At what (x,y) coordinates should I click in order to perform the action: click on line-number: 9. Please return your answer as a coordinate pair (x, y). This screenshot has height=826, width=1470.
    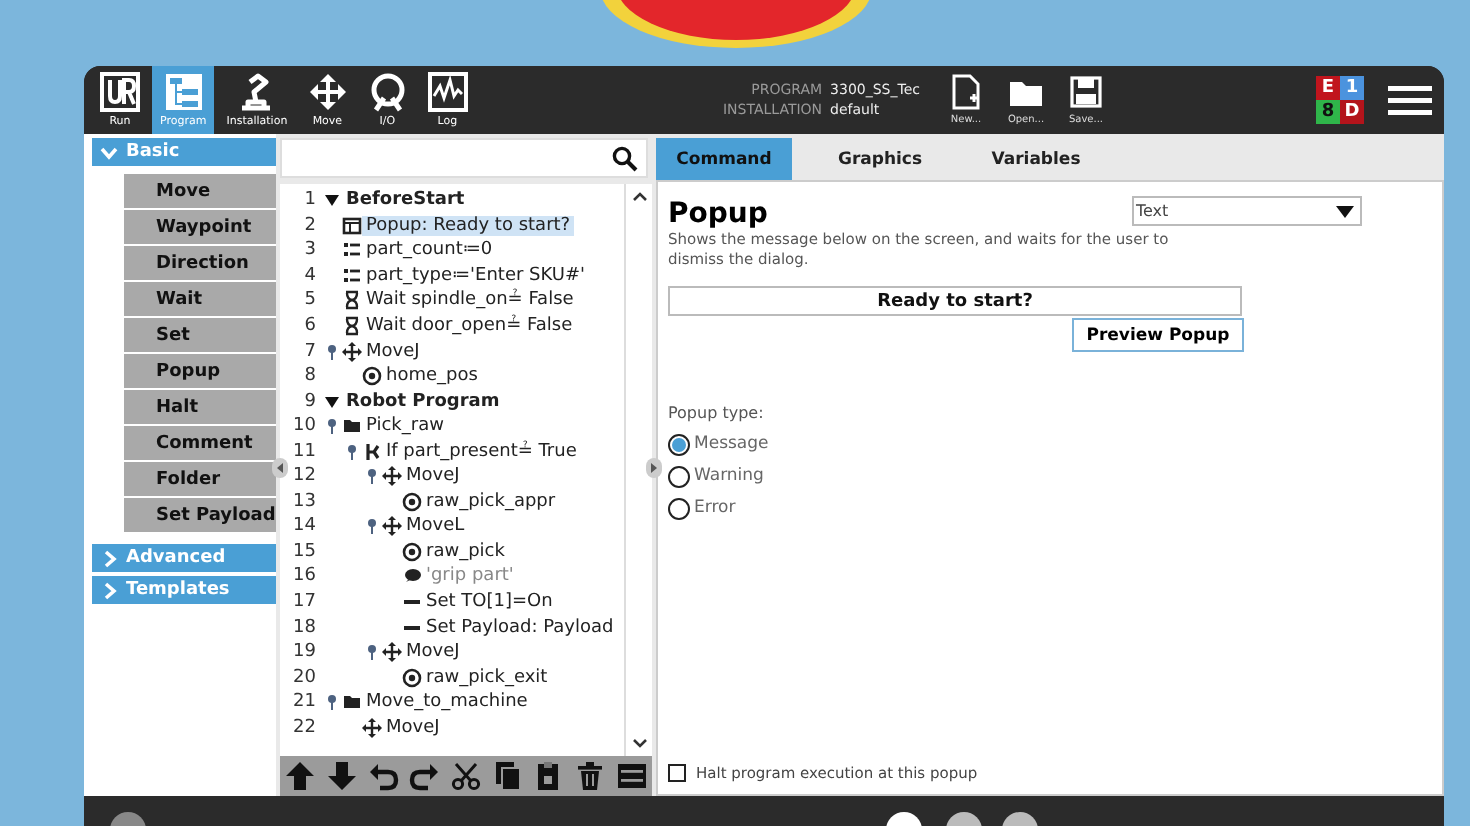
    Looking at the image, I should click on (309, 401).